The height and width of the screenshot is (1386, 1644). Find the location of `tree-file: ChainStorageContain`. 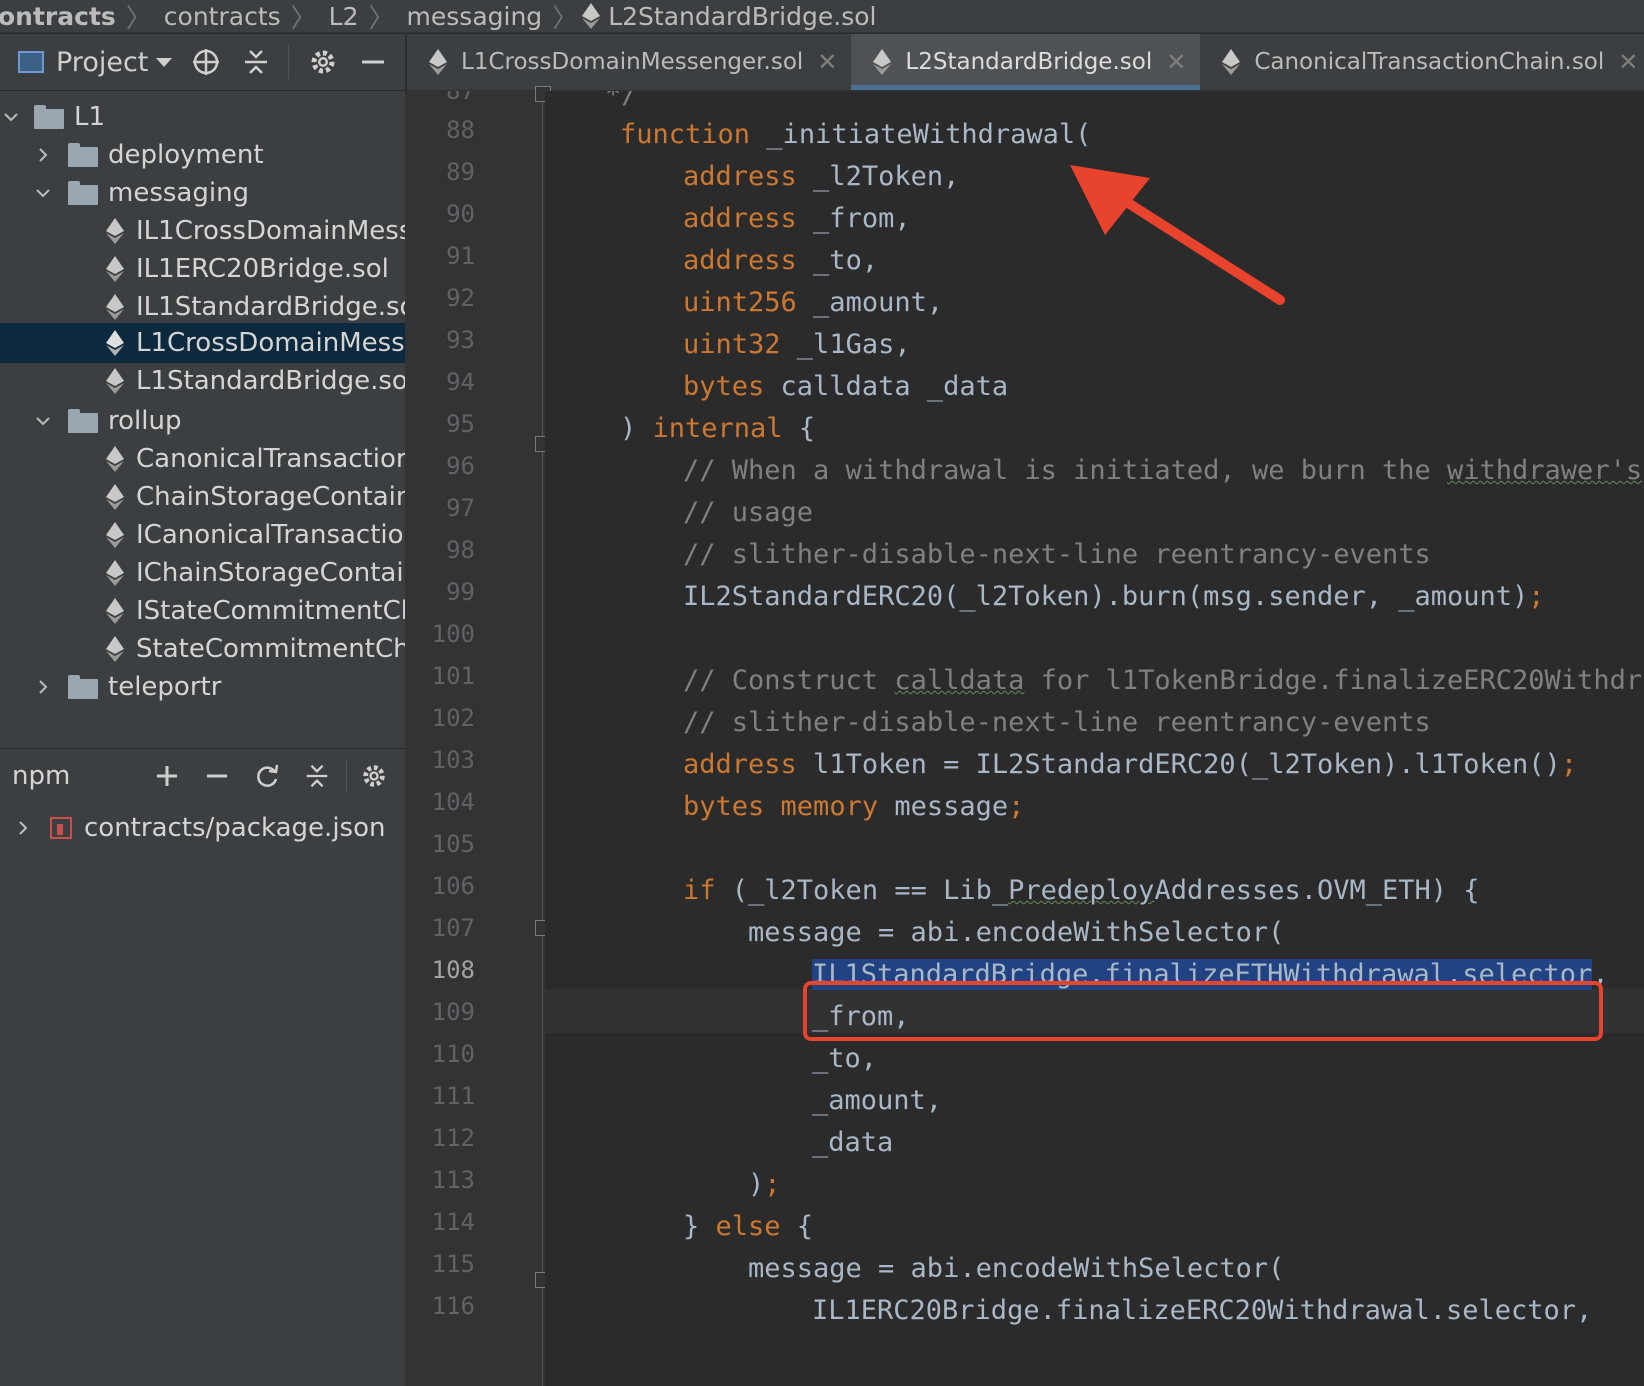

tree-file: ChainStorageContain is located at coordinates (202, 497).